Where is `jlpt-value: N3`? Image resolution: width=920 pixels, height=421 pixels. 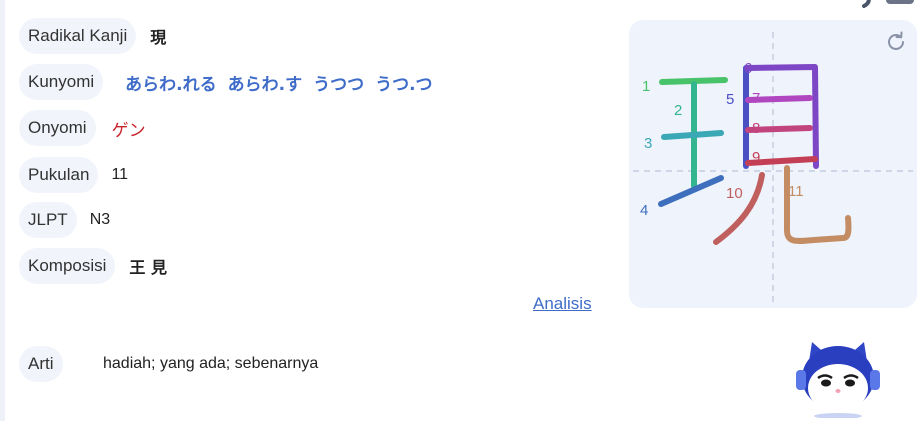 jlpt-value: N3 is located at coordinates (100, 219).